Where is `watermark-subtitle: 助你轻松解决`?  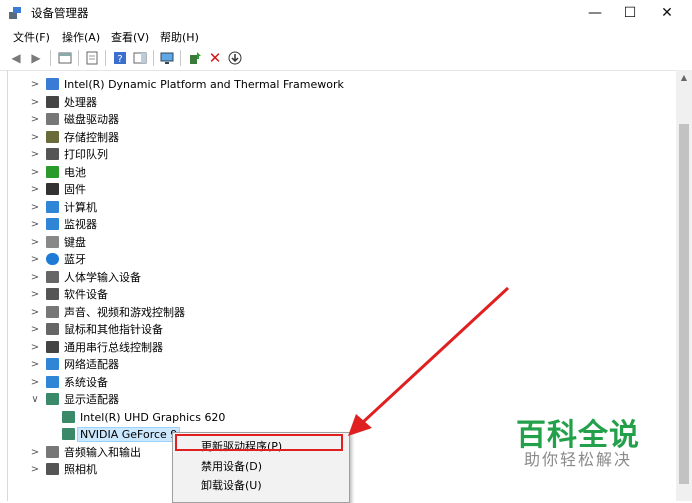 watermark-subtitle: 助你轻松解决 is located at coordinates (578, 459).